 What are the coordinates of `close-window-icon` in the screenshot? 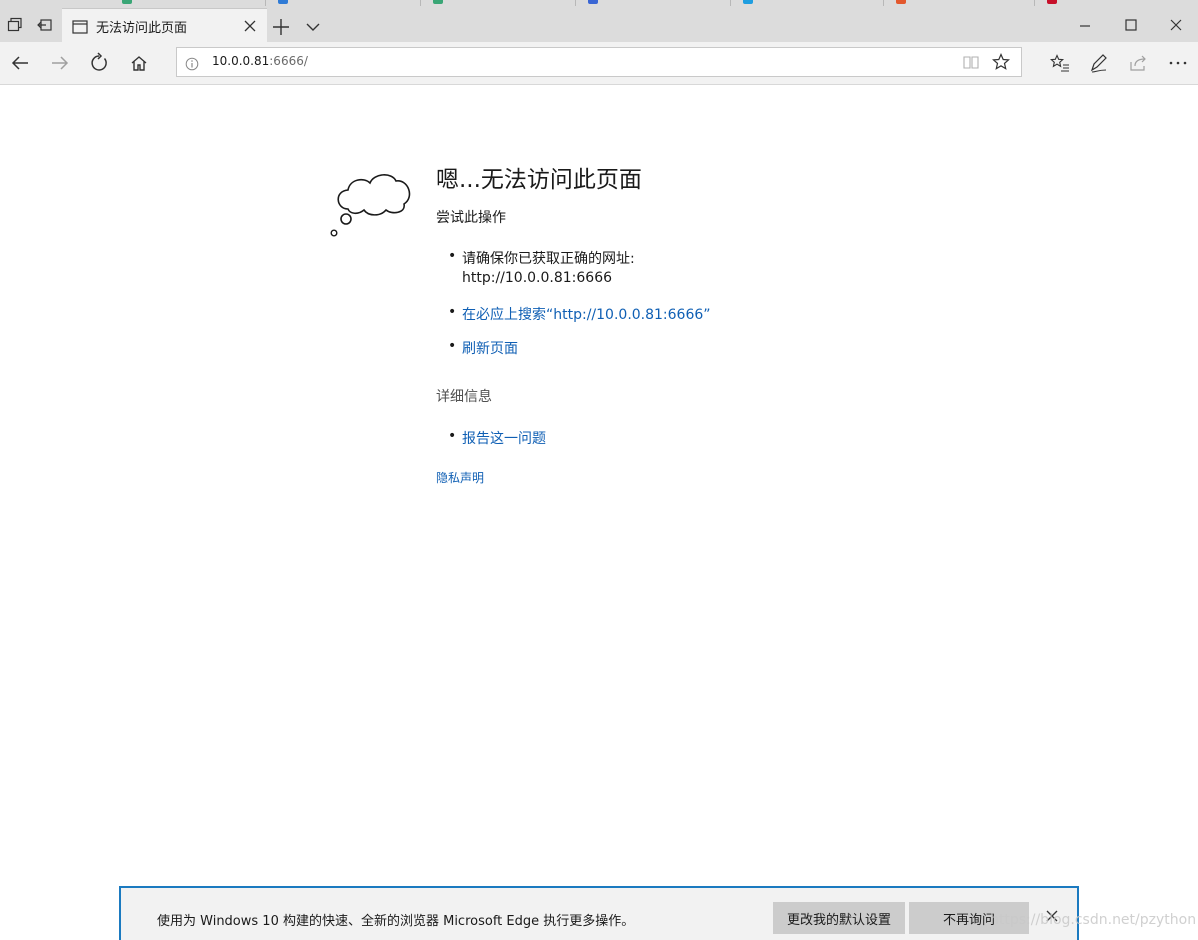 It's located at (1176, 25).